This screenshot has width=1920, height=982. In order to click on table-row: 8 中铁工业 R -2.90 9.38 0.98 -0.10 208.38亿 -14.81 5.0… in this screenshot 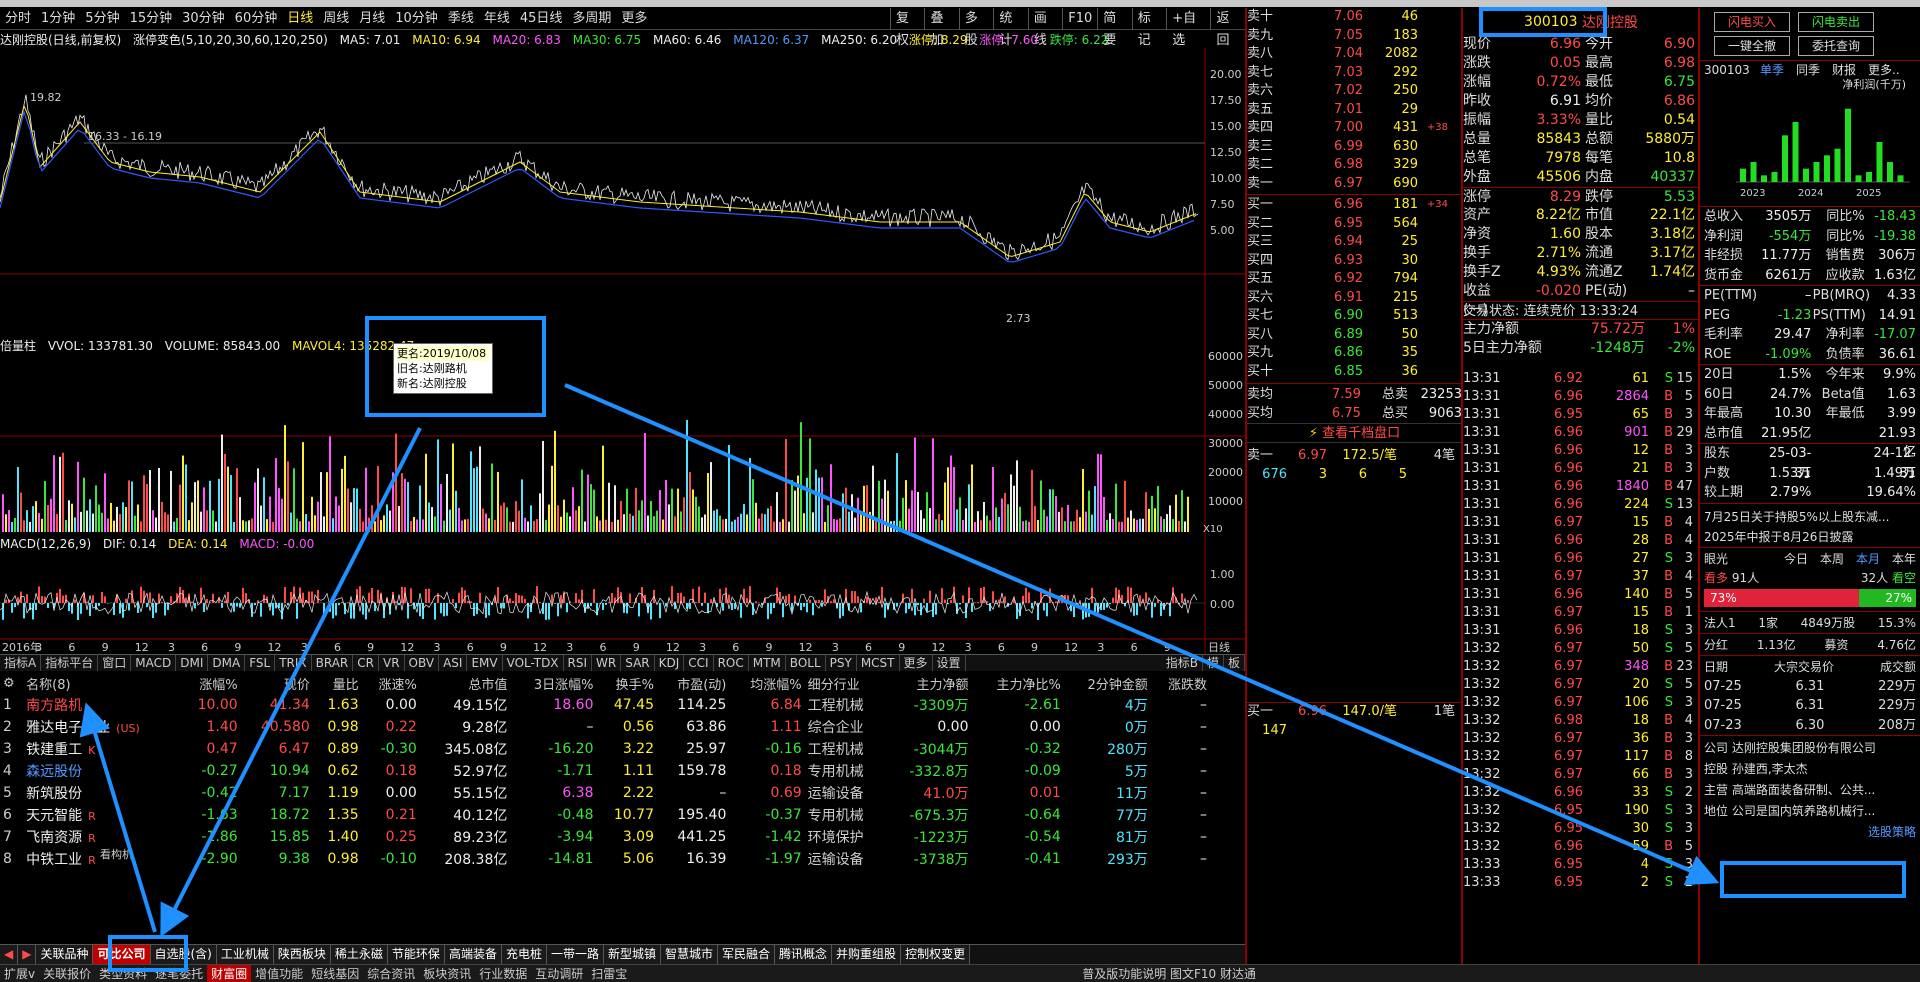, I will do `click(605, 859)`.